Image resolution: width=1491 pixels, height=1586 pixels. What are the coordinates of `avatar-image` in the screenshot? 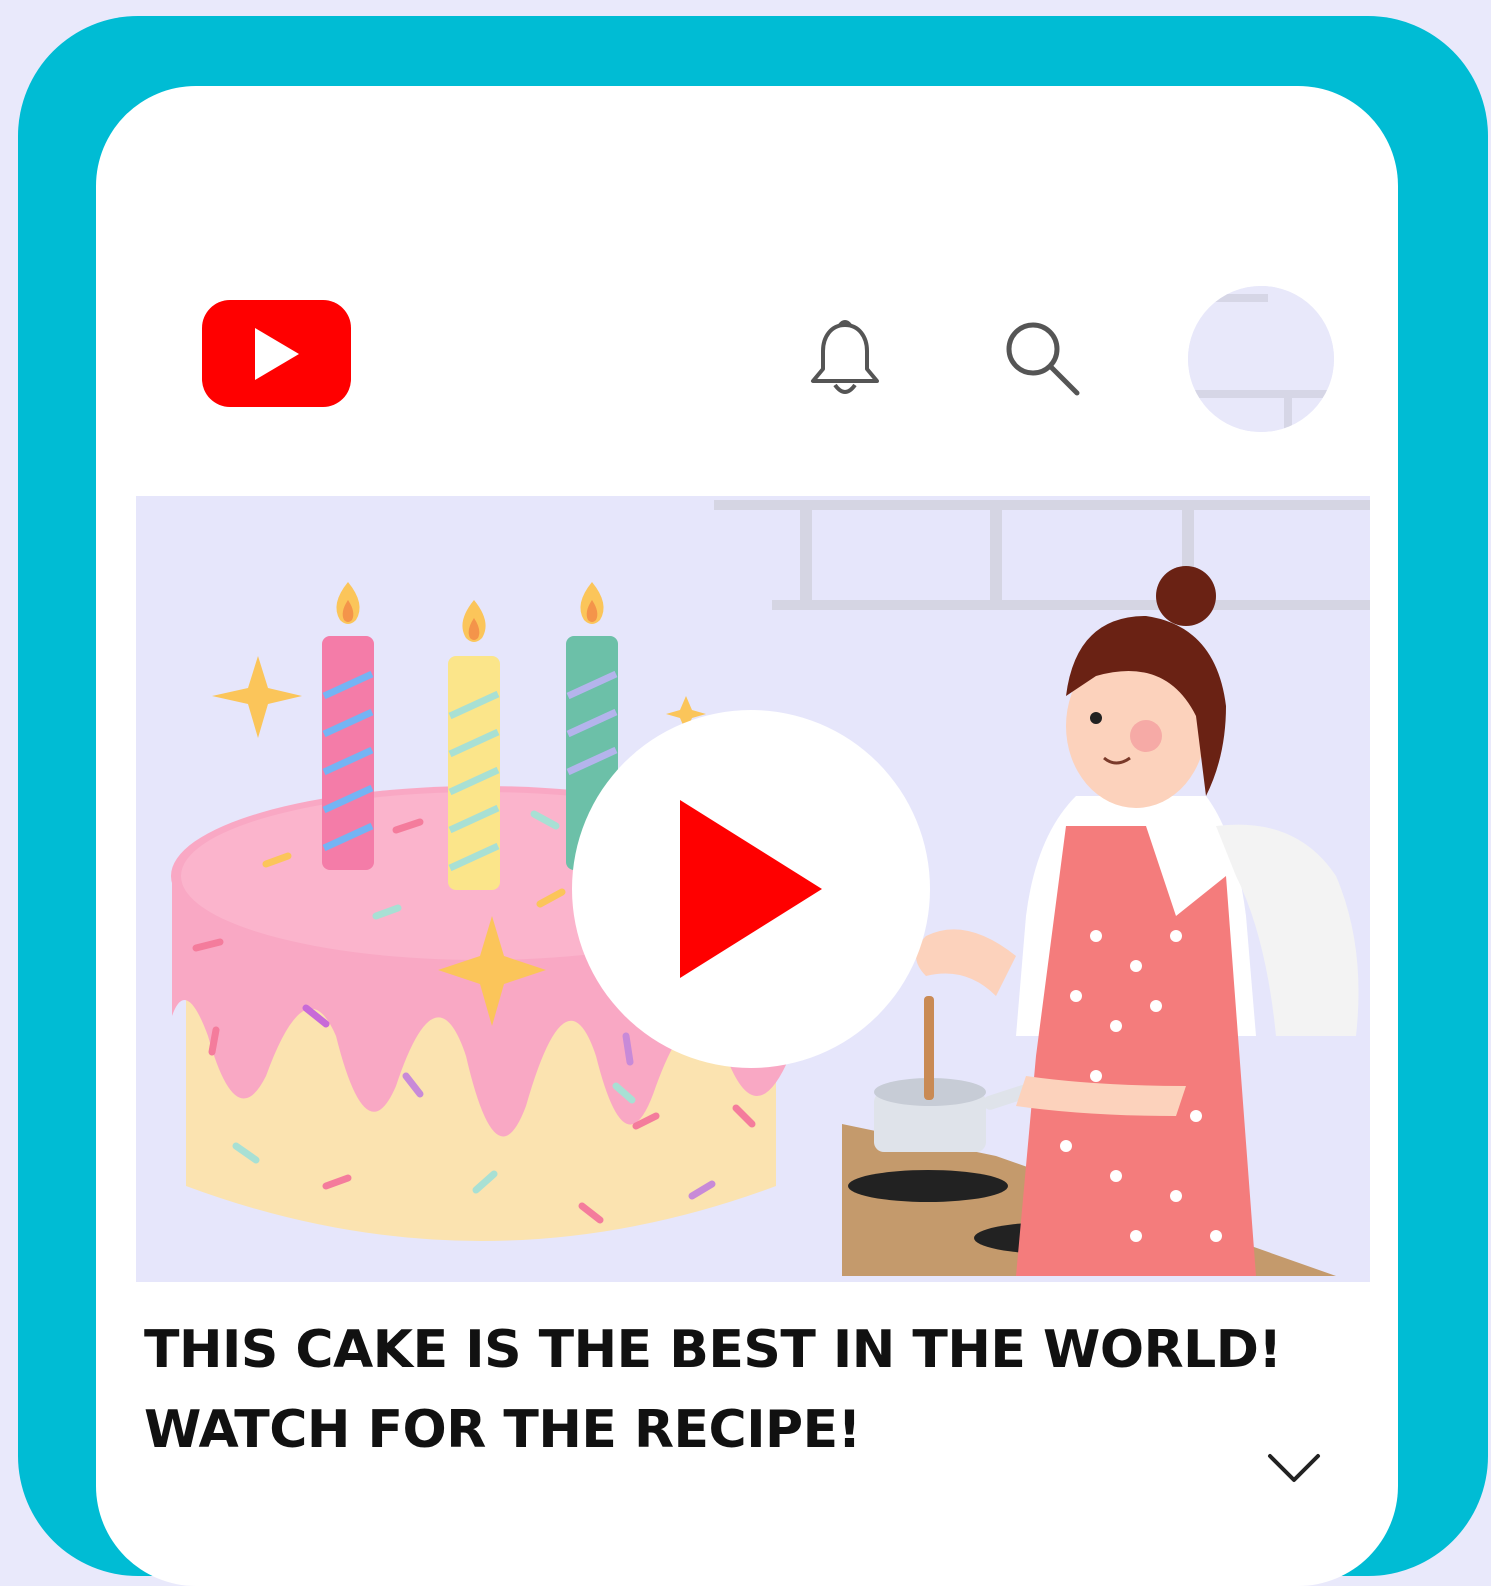 It's located at (1261, 359).